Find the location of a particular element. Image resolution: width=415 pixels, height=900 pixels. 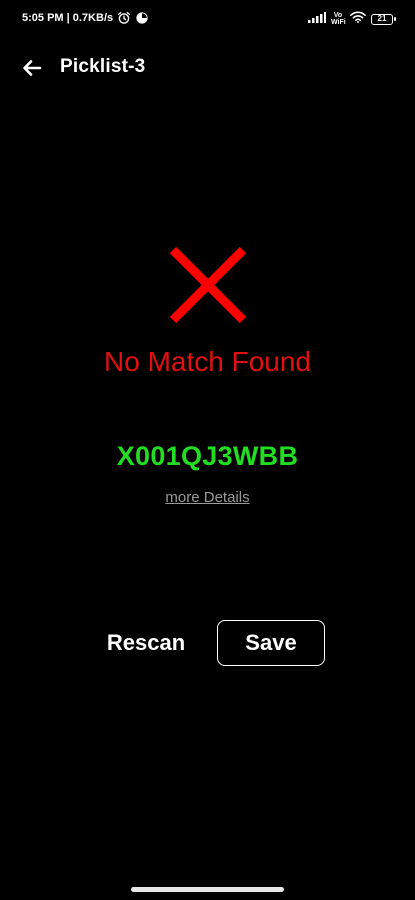

back-button is located at coordinates (32, 68).